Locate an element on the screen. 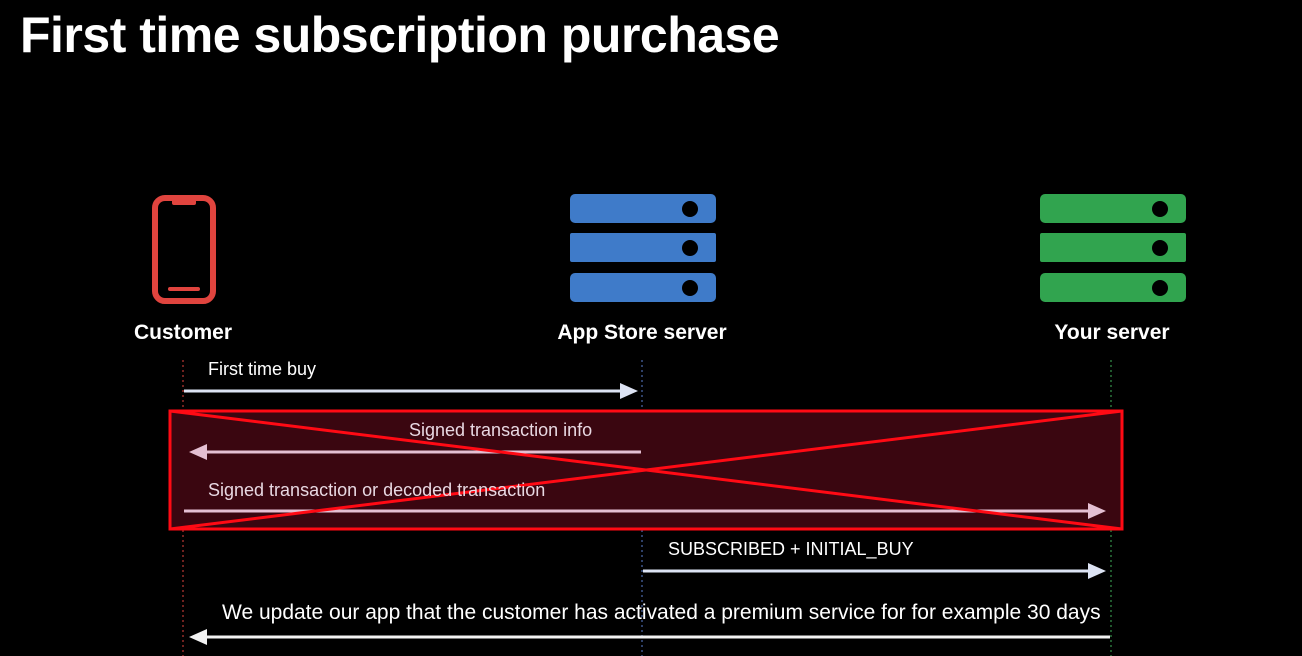 The width and height of the screenshot is (1302, 656). actor-label-your-server: Your server is located at coordinates (1112, 332).